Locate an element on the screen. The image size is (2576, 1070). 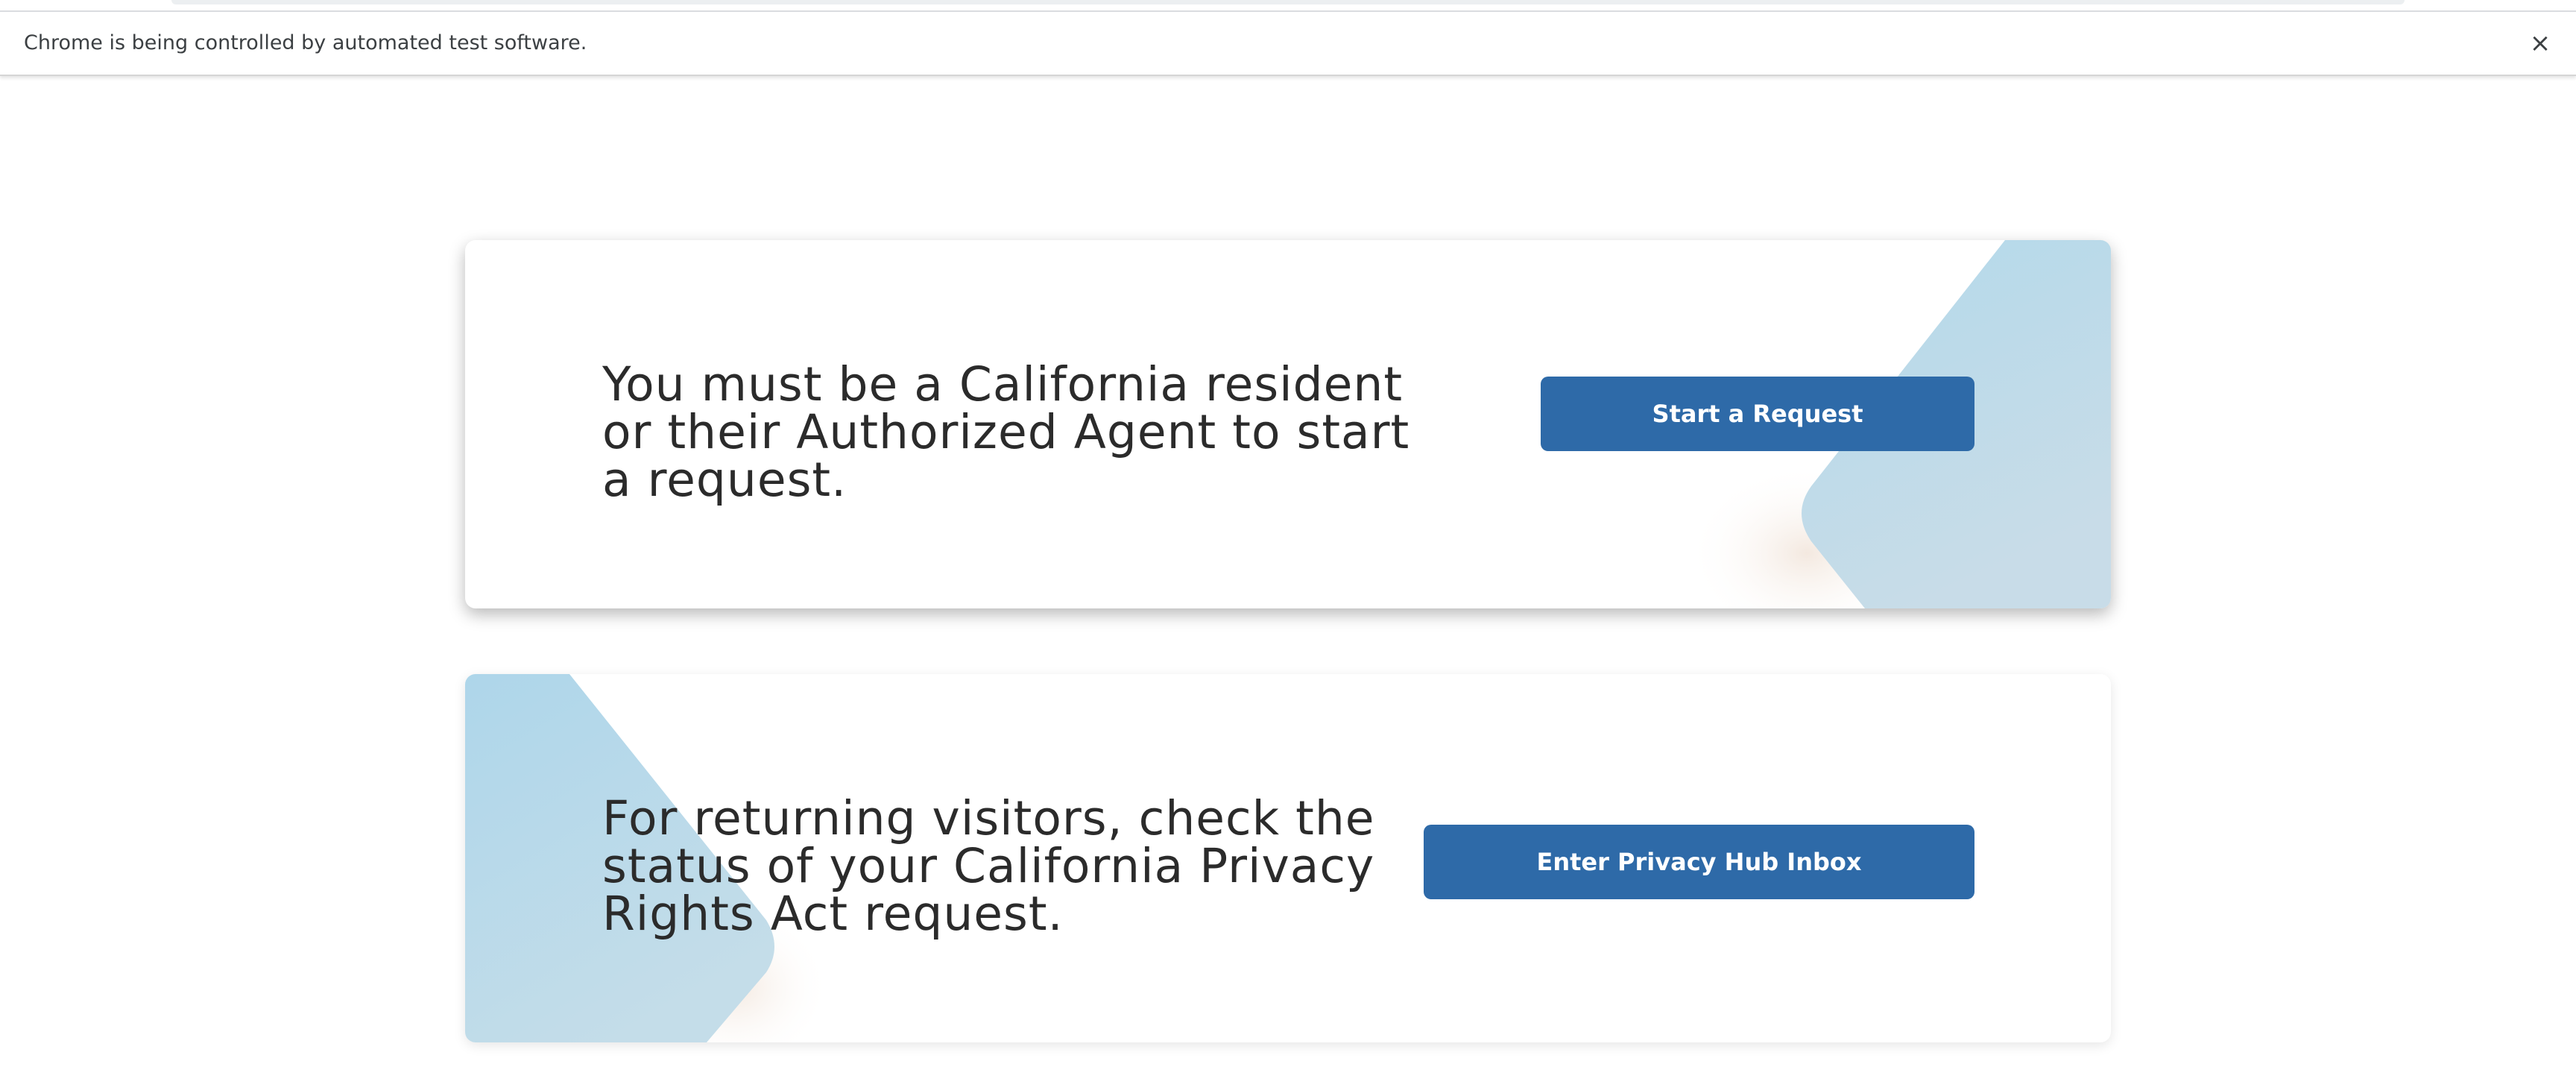
browser-tab-strip is located at coordinates (1288, 5).